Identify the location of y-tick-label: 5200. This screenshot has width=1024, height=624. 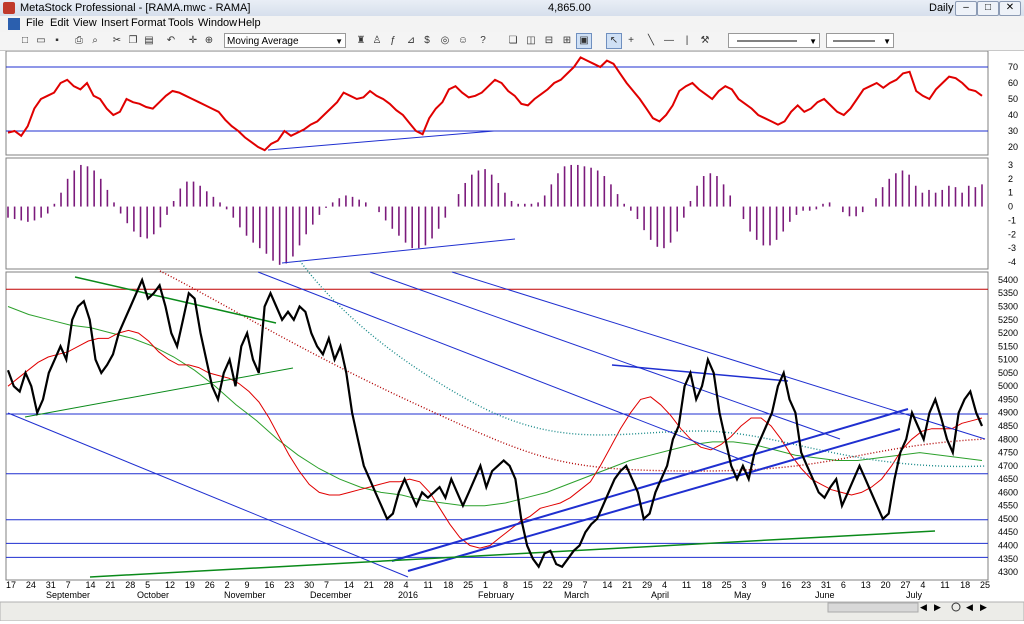
(1008, 333).